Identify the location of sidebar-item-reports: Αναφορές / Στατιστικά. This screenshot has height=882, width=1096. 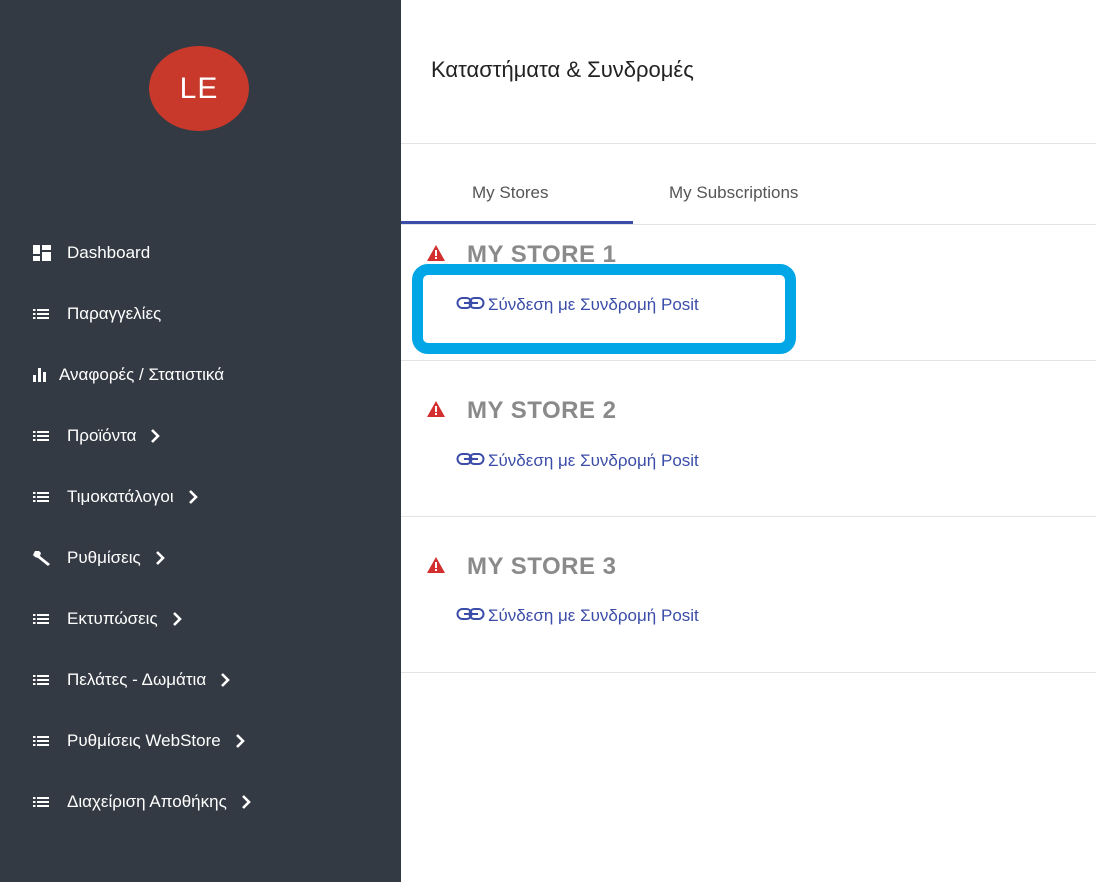
(200, 374).